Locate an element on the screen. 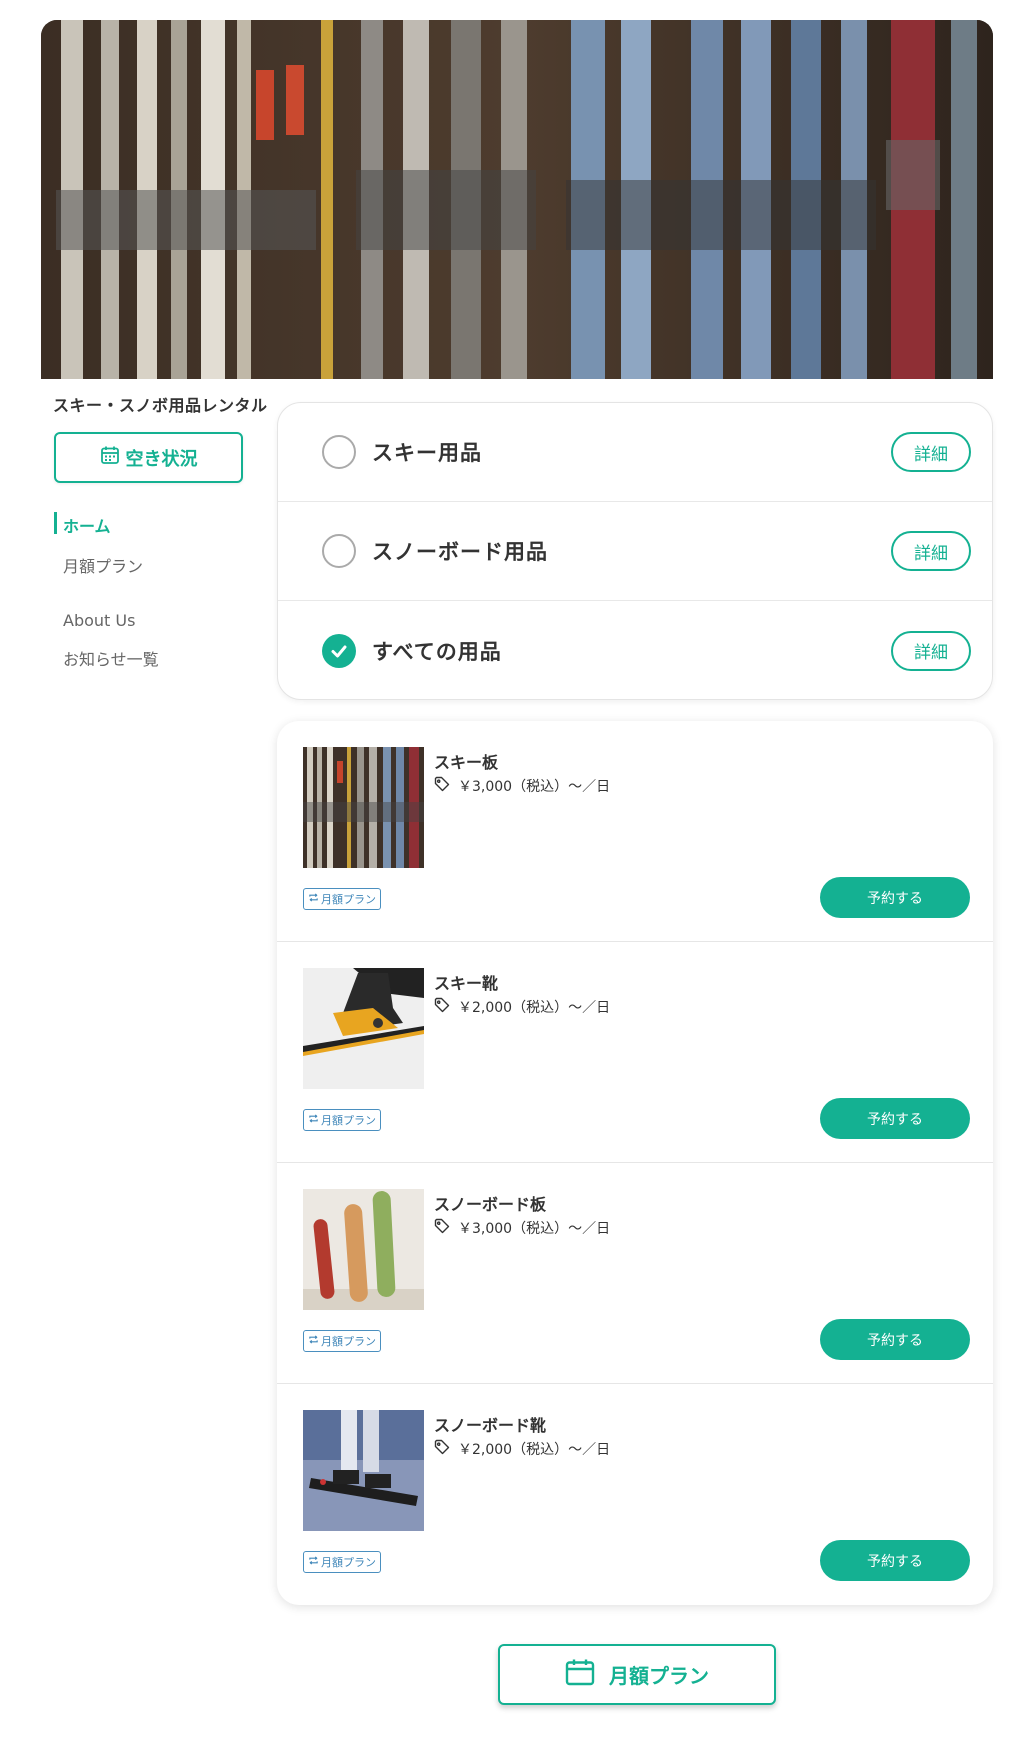 This screenshot has height=1747, width=1036. category-selector: スキー用品 詳細 スノーボード用品 詳細 すべての用品 詳細 is located at coordinates (635, 551).